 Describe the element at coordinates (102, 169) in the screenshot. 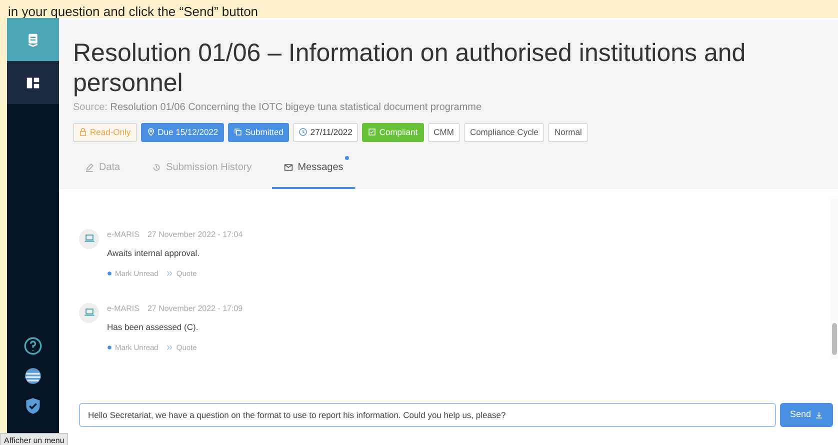

I see `tab: Data` at that location.